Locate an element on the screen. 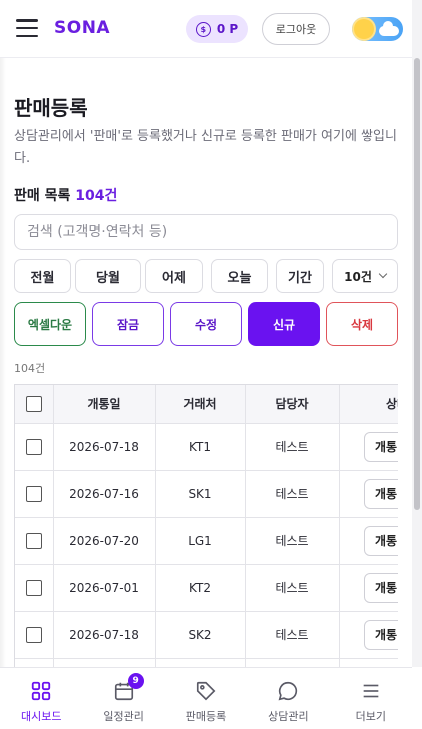  cell-partner: KT2 is located at coordinates (200, 588).